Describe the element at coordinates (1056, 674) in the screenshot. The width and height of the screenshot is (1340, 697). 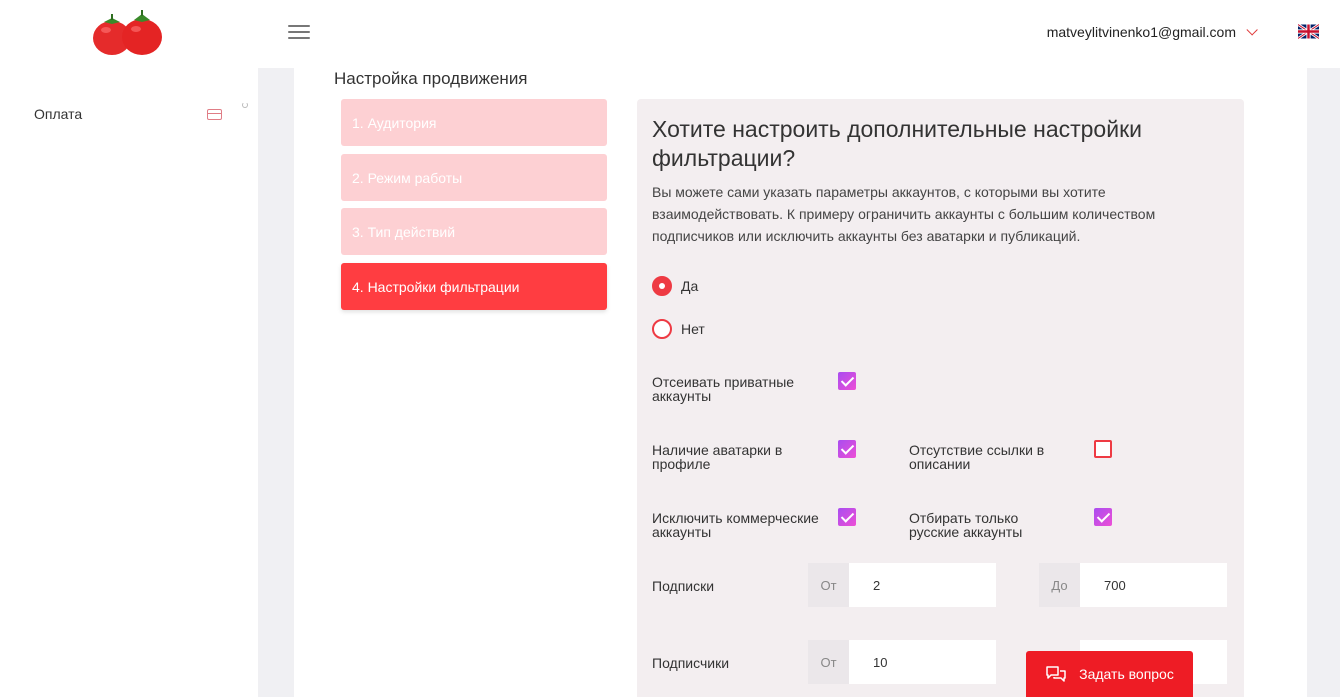
I see `chat-bubbles-icon` at that location.